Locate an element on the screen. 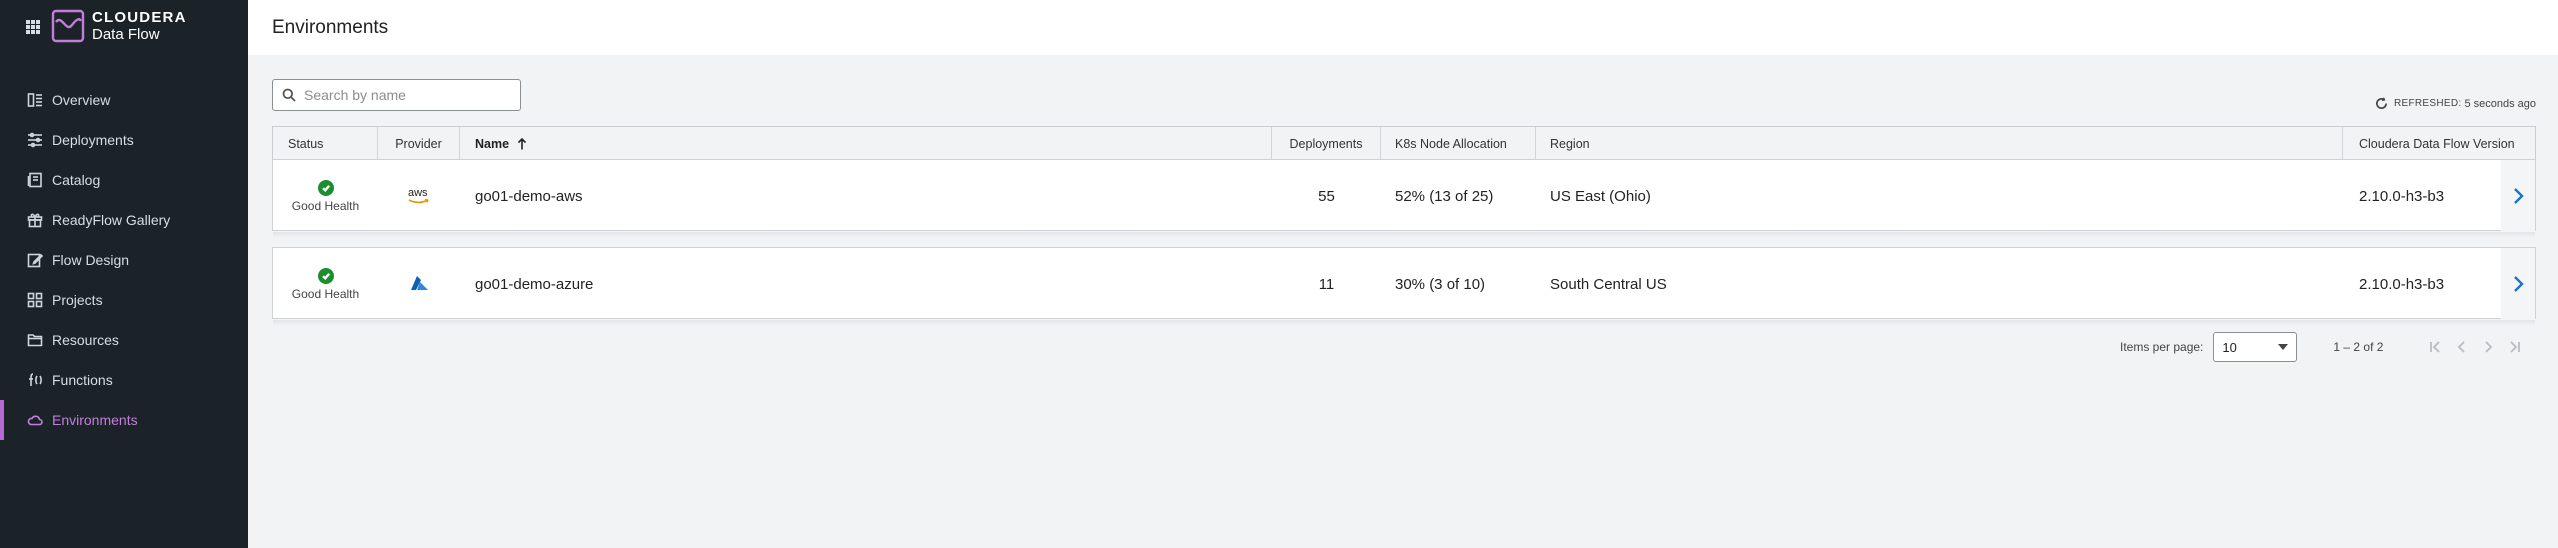 The height and width of the screenshot is (548, 2558). items-per-page-label: Items per page: is located at coordinates (2162, 347).